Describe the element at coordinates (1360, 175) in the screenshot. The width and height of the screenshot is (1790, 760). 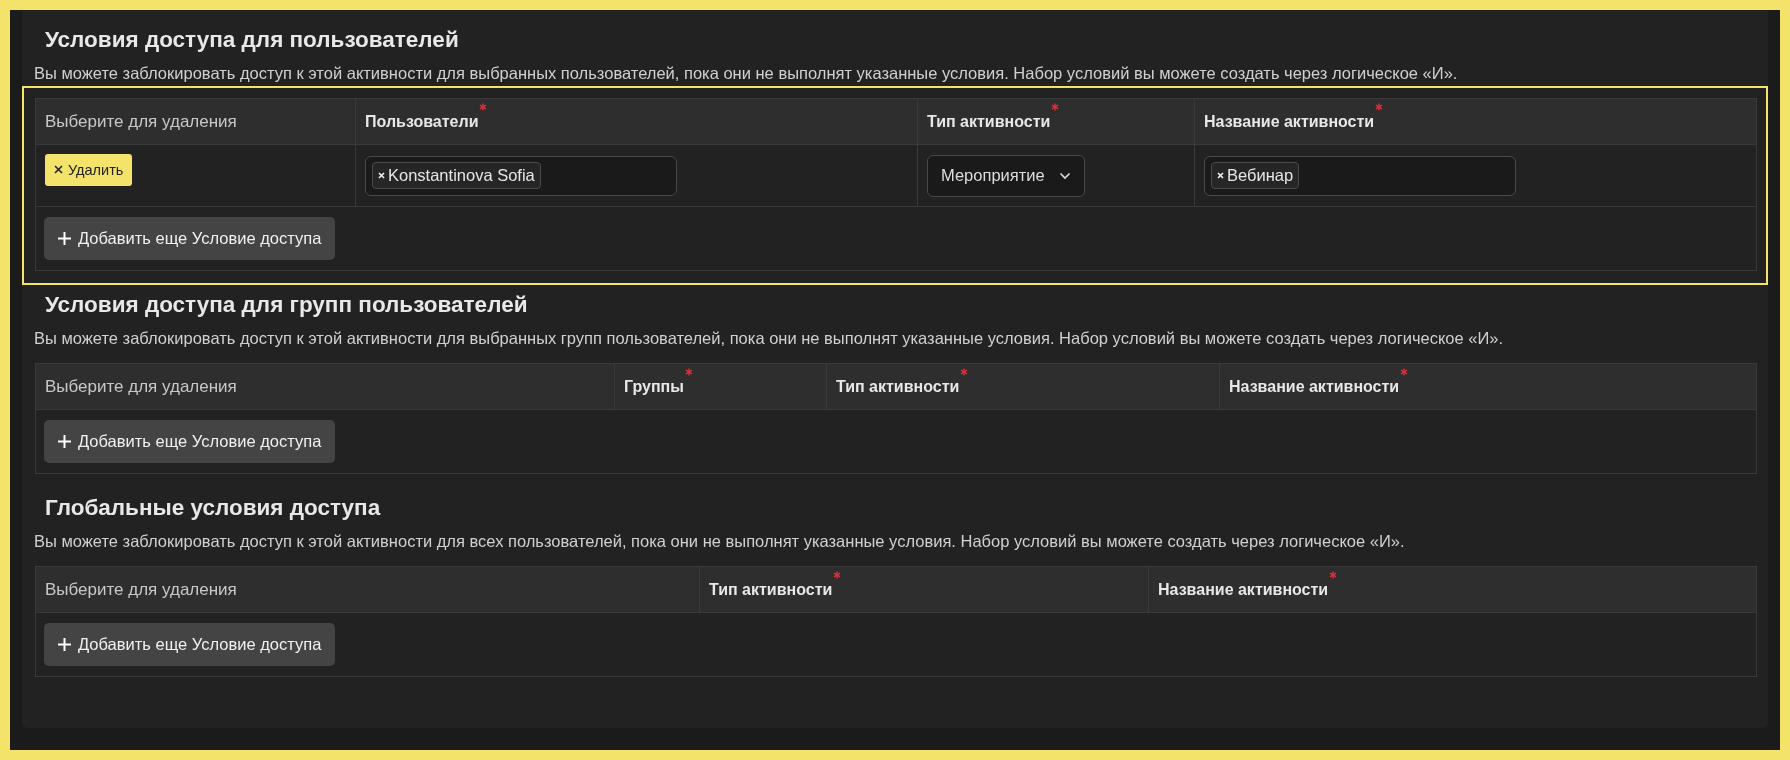
I see `tag-input-field: Вебинар` at that location.